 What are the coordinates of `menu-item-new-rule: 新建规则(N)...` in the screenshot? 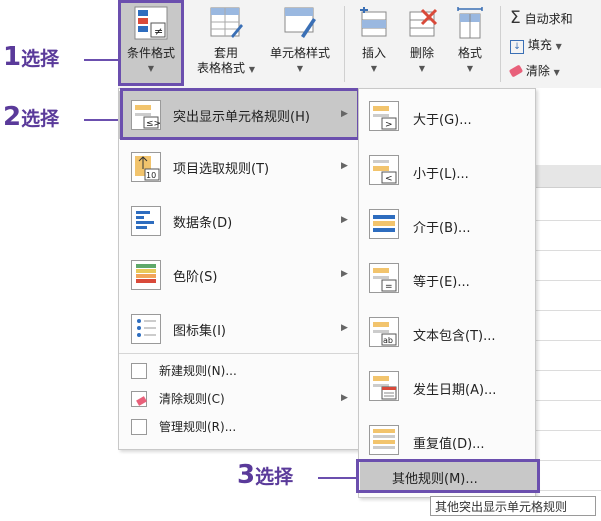 It's located at (239, 371).